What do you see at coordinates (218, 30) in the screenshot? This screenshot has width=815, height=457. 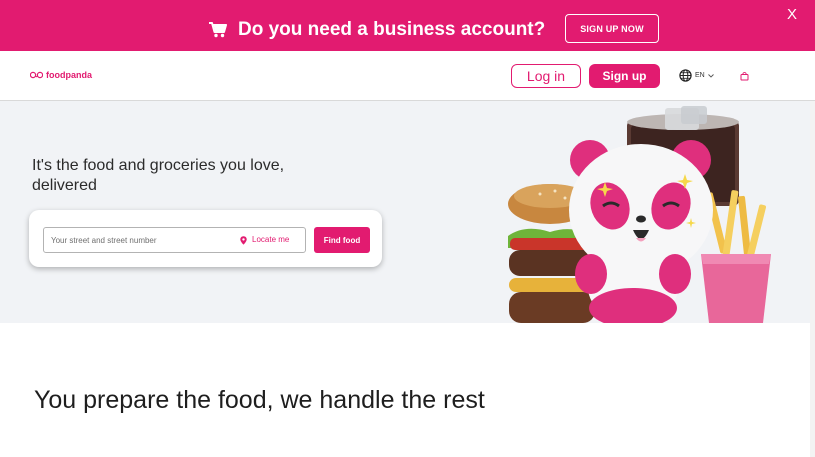 I see `cart-icon` at bounding box center [218, 30].